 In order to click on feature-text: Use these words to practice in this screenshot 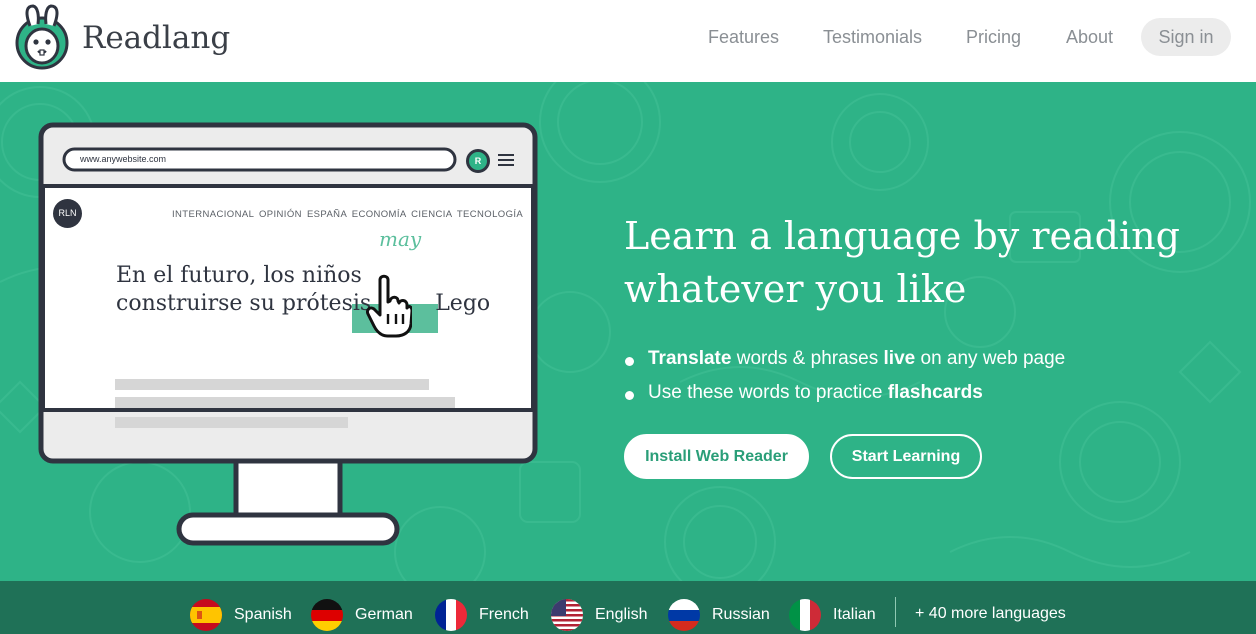, I will do `click(768, 392)`.